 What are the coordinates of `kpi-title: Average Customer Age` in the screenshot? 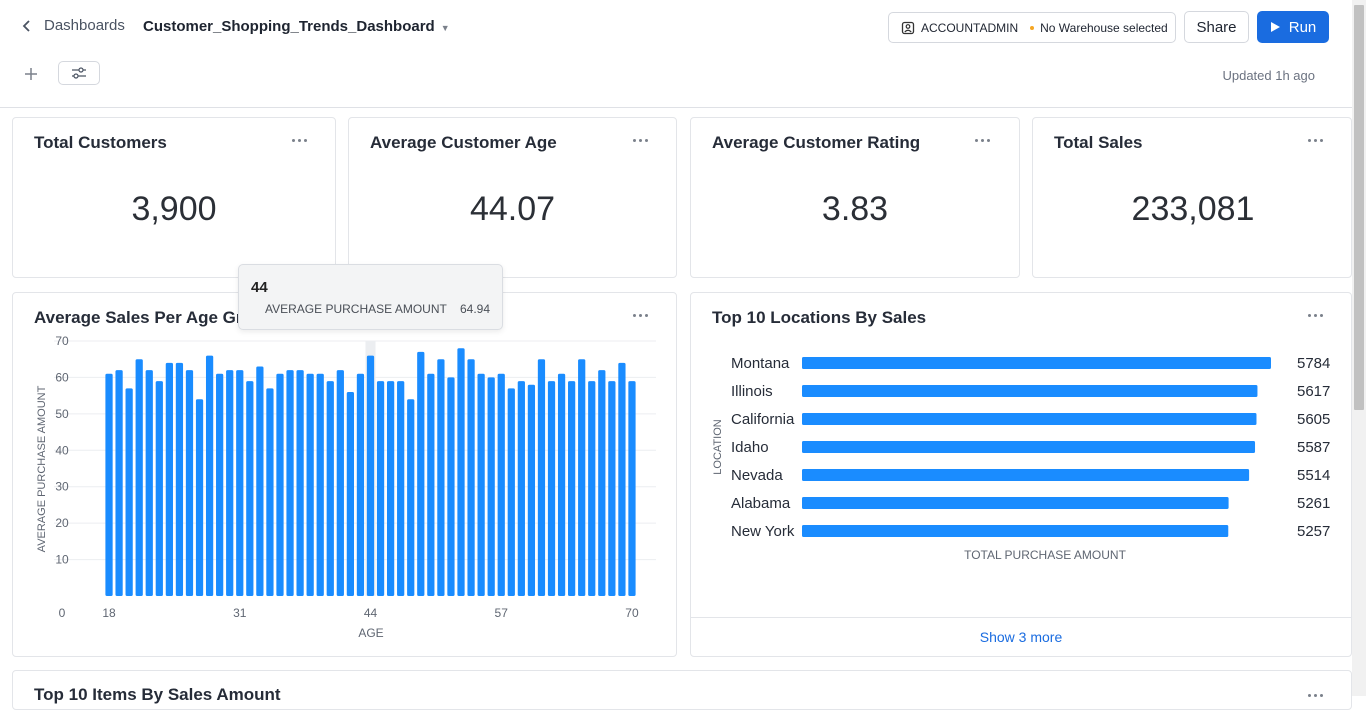 It's located at (463, 142).